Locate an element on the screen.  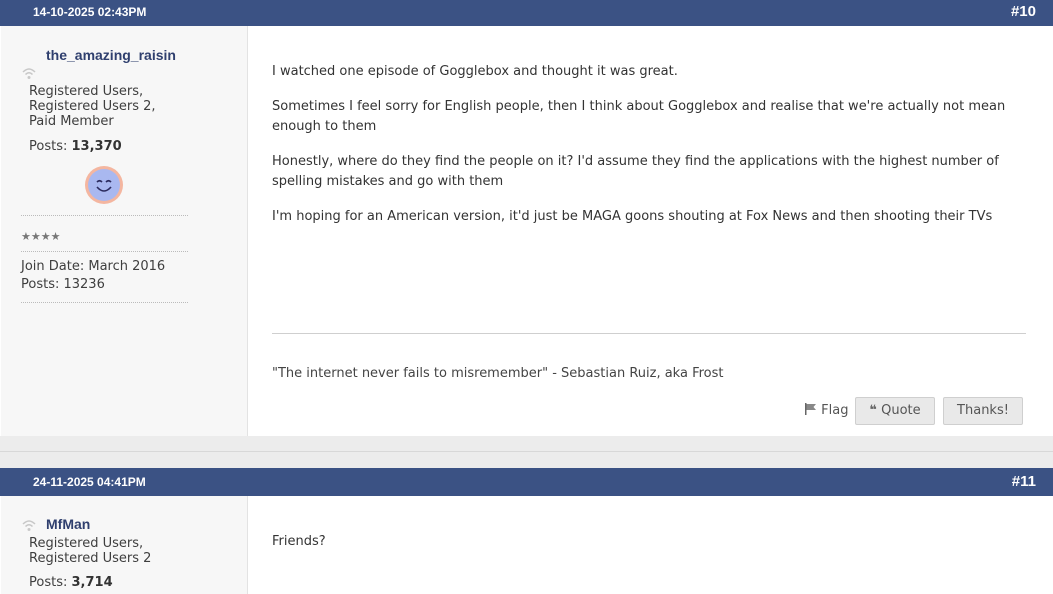
post-header: 24-11-2025 04:41PM #11 is located at coordinates (526, 482).